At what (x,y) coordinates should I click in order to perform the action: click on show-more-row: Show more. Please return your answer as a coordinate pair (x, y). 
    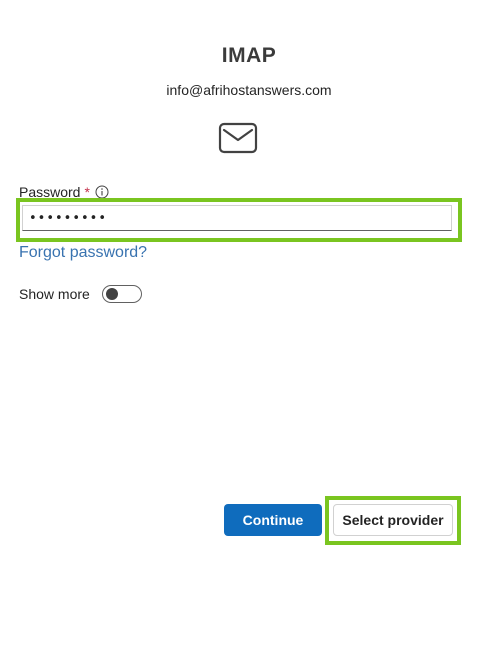
    Looking at the image, I should click on (80, 294).